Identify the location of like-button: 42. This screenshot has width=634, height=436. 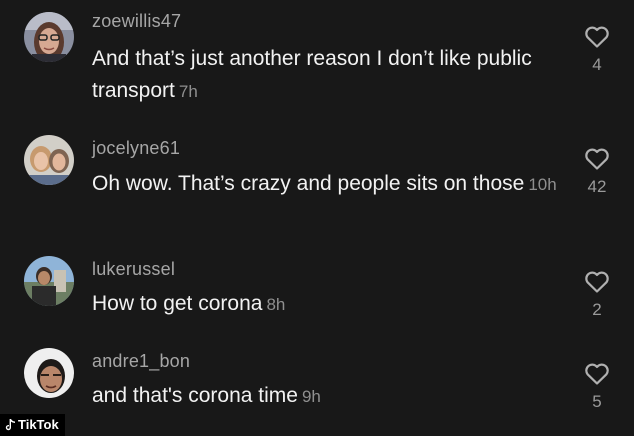
(597, 172).